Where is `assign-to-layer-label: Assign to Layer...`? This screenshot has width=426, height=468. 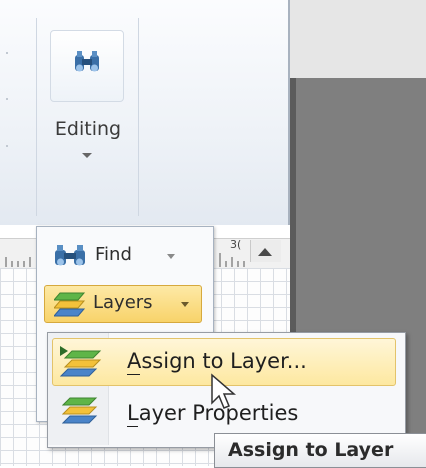
assign-to-layer-label: Assign to Layer... is located at coordinates (217, 361).